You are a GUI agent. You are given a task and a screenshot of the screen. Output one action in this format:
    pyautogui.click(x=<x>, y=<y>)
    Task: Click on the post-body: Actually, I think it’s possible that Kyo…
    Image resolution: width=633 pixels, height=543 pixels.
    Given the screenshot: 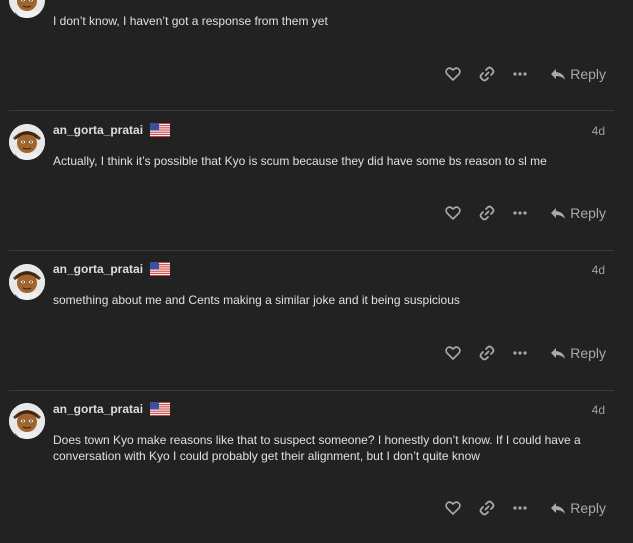 What is the action you would take?
    pyautogui.click(x=300, y=161)
    